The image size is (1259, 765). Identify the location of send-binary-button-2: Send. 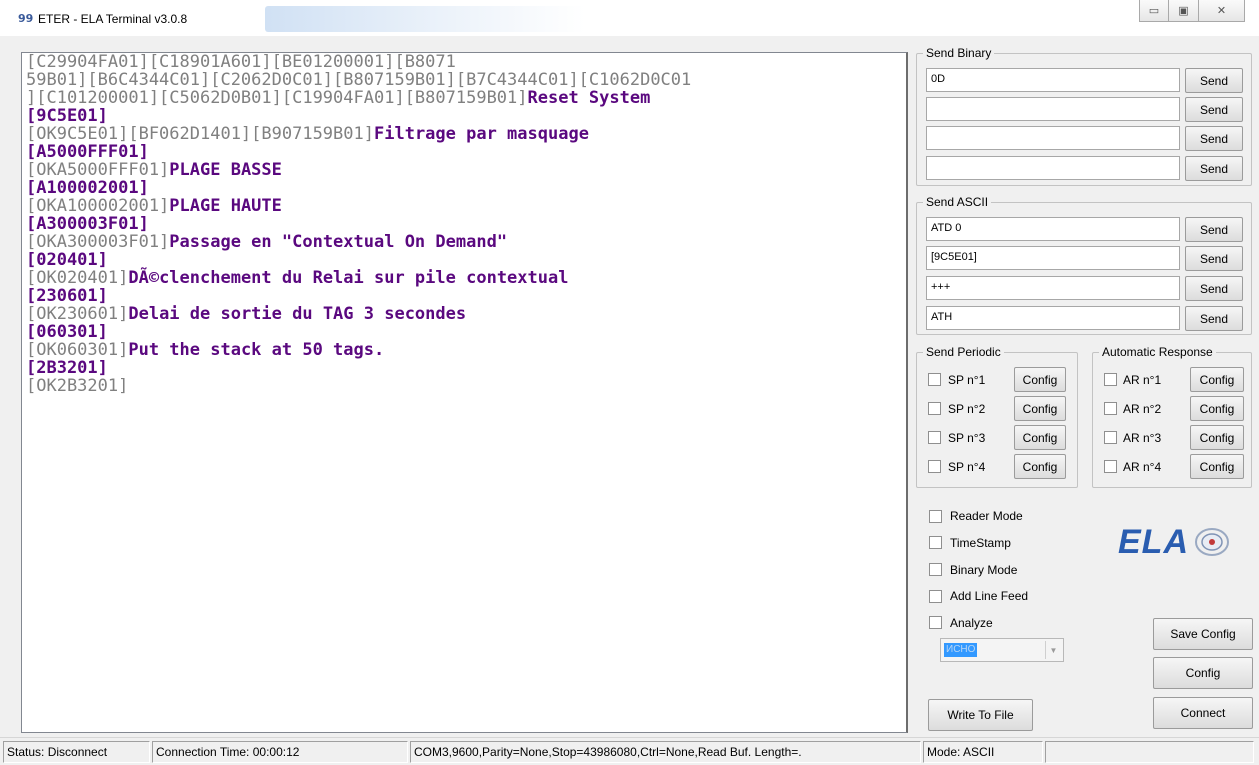
(1214, 109).